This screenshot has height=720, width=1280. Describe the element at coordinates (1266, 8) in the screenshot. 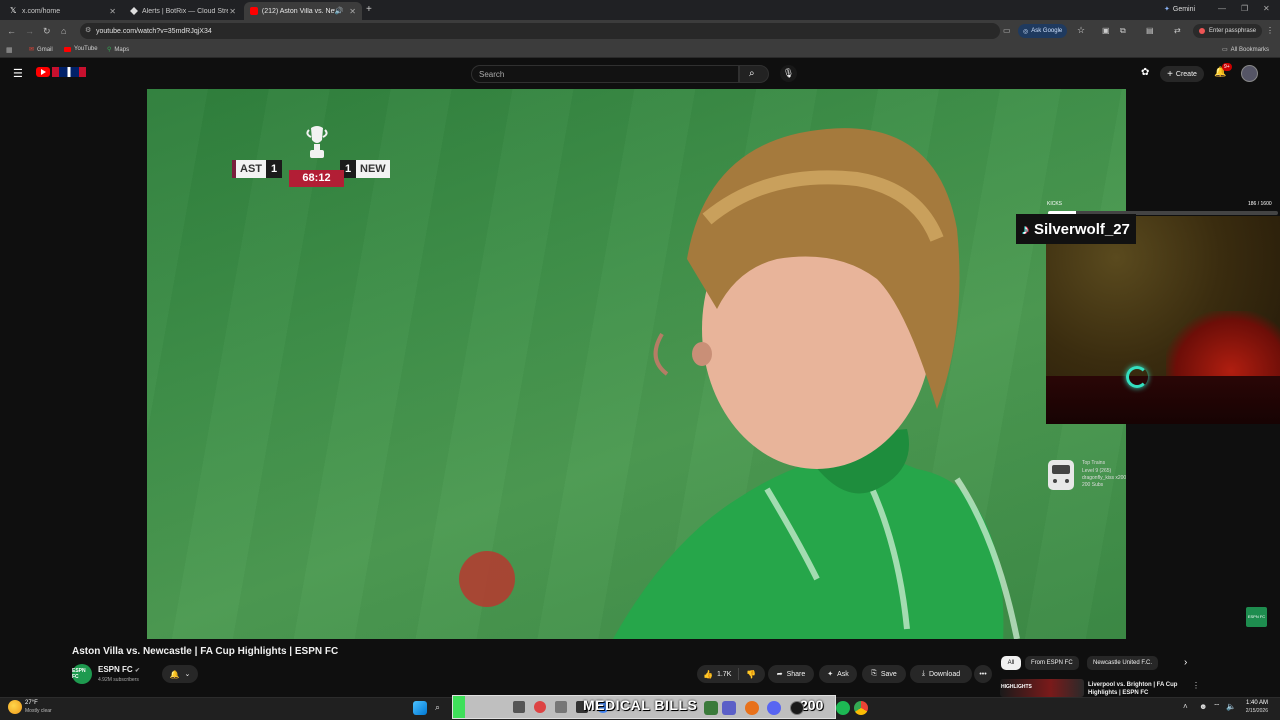

I see `close-window-icon: ✕` at that location.